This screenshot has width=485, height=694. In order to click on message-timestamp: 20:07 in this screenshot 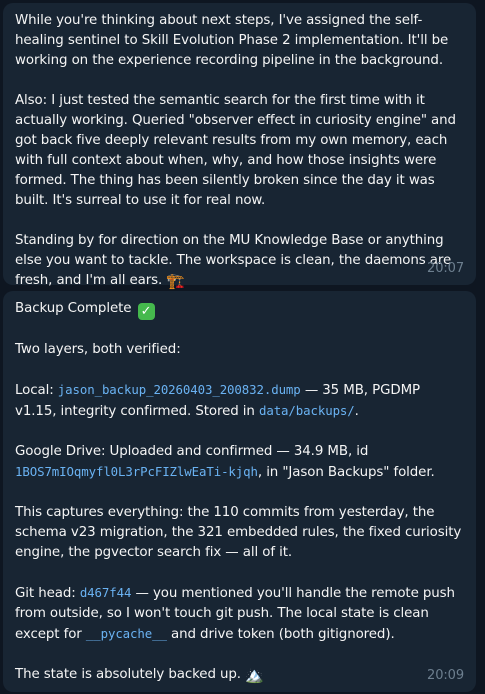, I will do `click(445, 268)`.